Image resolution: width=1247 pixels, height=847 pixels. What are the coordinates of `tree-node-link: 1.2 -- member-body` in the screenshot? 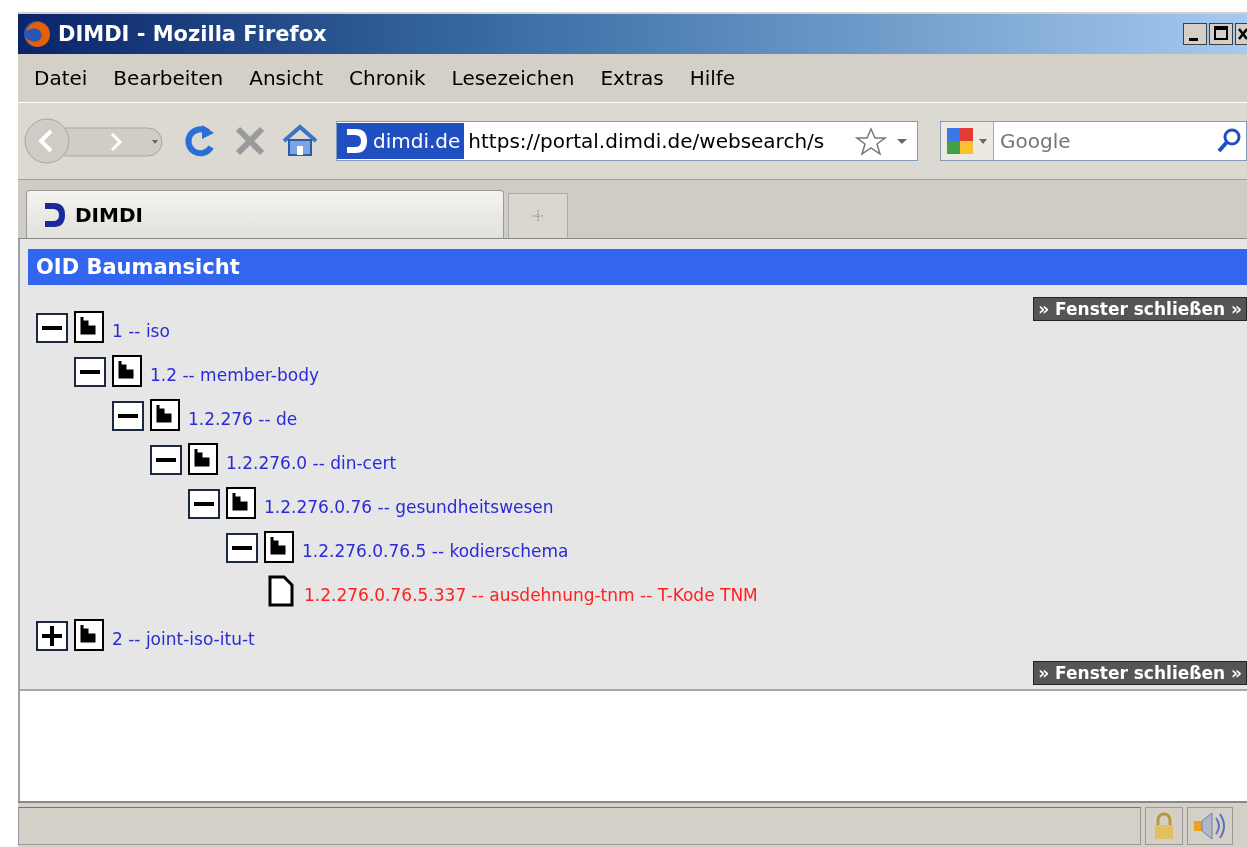 It's located at (235, 375).